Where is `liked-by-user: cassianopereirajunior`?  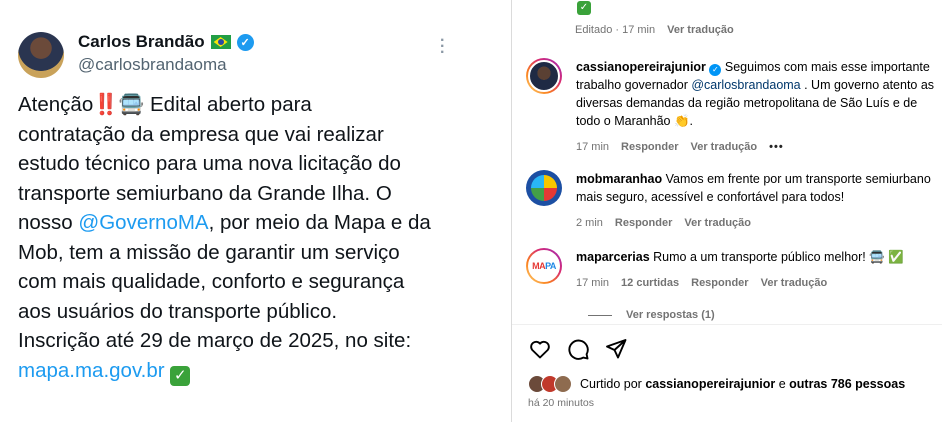 liked-by-user: cassianopereirajunior is located at coordinates (710, 384).